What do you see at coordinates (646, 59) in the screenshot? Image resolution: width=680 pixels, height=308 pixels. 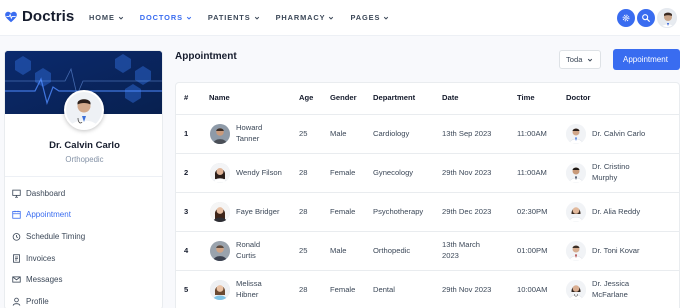 I see `add-appointment-button: Appointment` at bounding box center [646, 59].